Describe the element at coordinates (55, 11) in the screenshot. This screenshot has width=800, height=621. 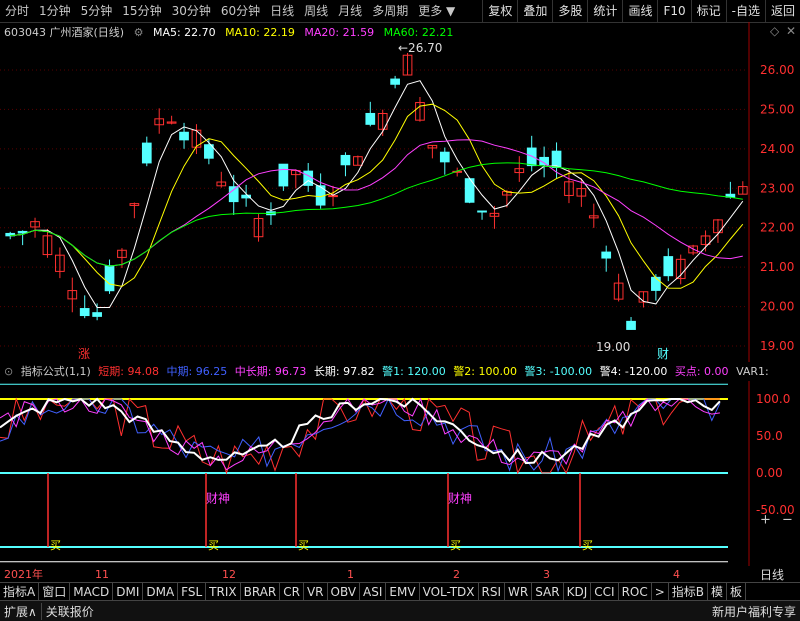
I see `period-tab-1min: 1分钟` at that location.